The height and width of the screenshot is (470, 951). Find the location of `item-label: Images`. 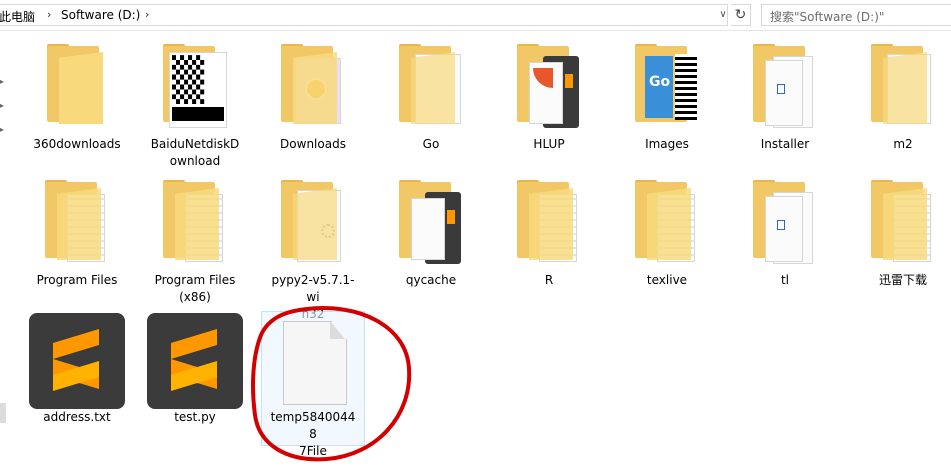

item-label: Images is located at coordinates (667, 144).